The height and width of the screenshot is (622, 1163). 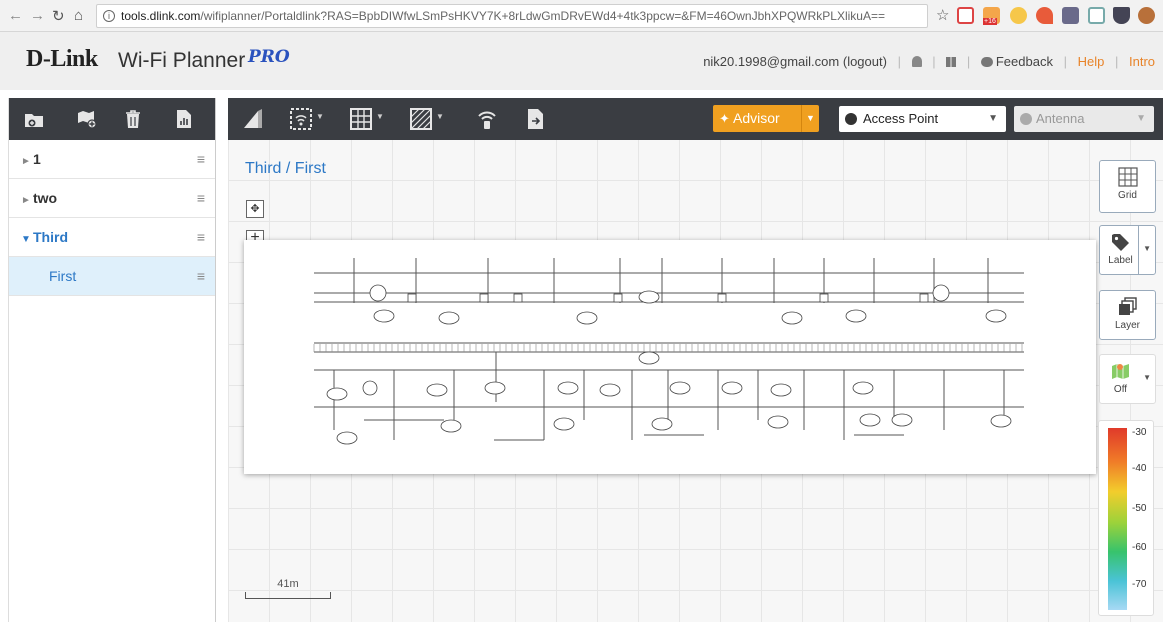 I want to click on layers-icon, so click(x=1127, y=306).